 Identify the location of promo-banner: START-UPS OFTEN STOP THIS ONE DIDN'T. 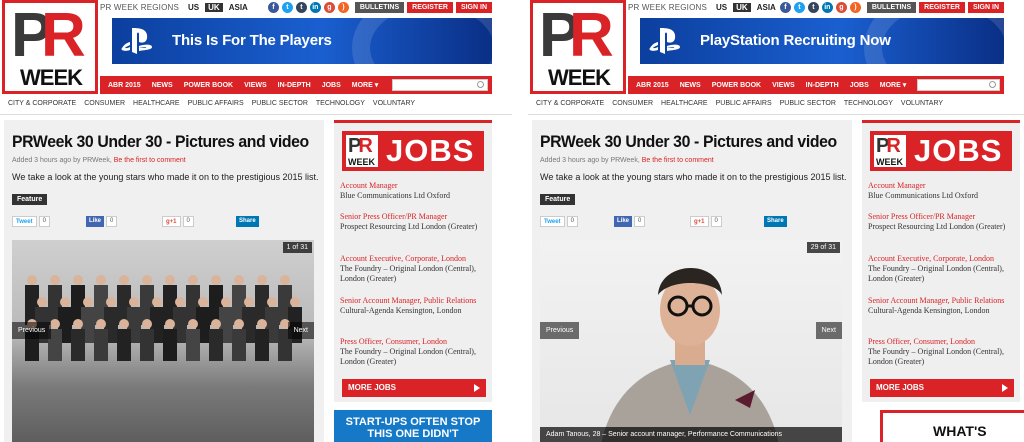
(413, 426).